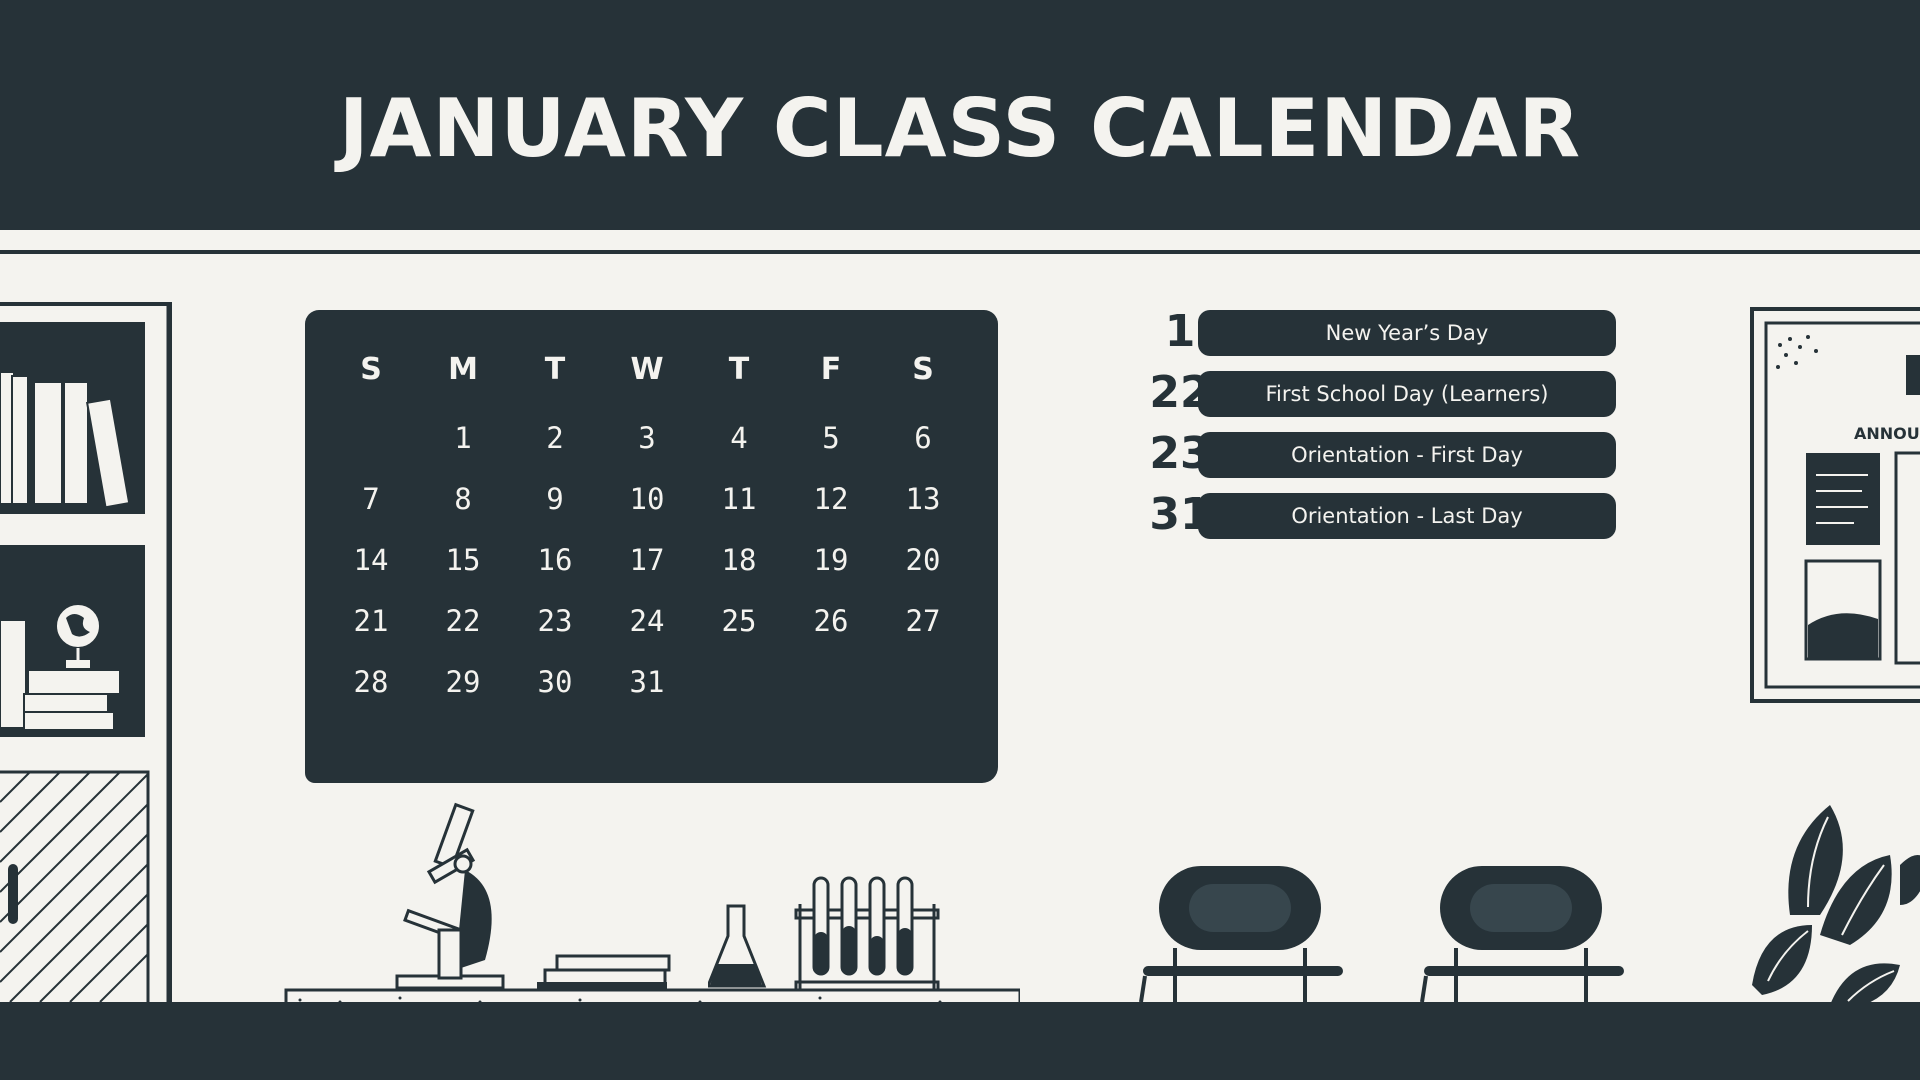 The height and width of the screenshot is (1080, 1920). I want to click on board-label: ANNOUN, so click(1887, 433).